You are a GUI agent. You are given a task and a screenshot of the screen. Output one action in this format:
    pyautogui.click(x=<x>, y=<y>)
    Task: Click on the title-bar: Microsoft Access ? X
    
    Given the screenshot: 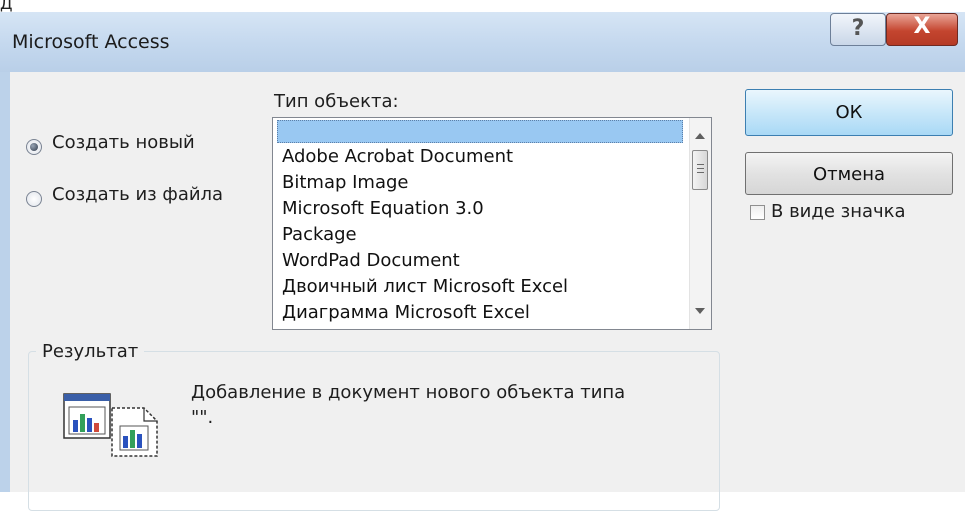 What is the action you would take?
    pyautogui.click(x=482, y=42)
    